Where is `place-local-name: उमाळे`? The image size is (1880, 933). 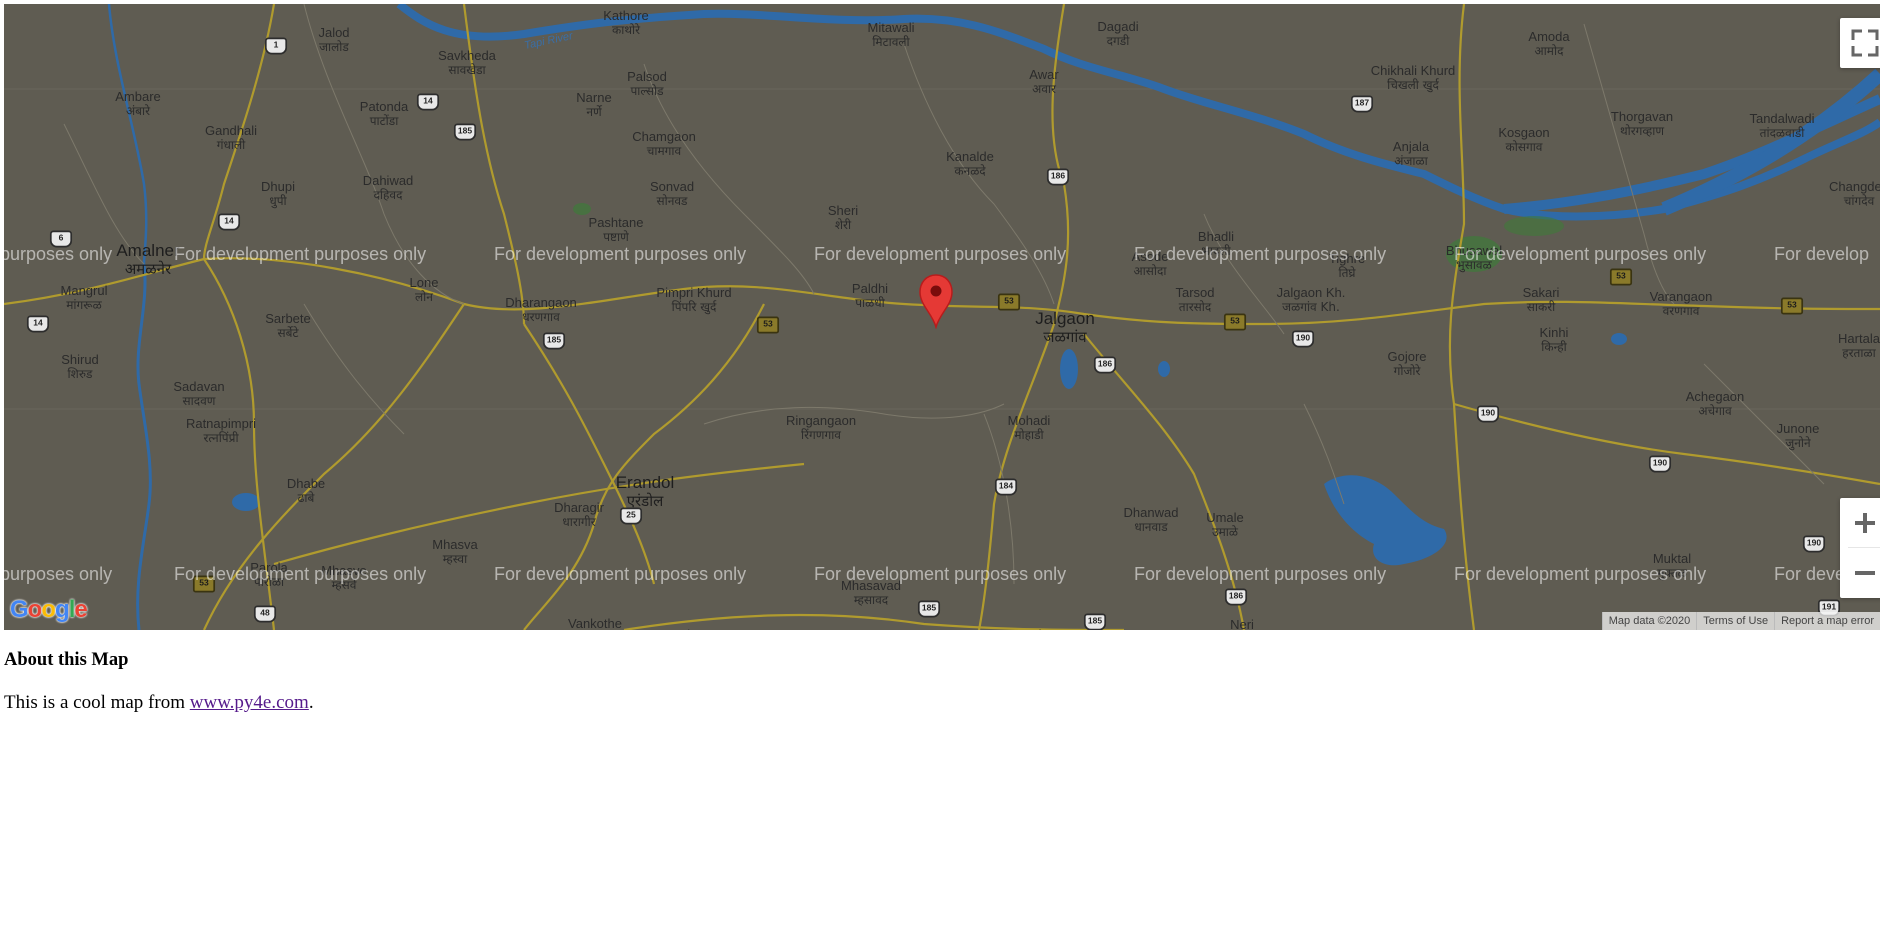 place-local-name: उमाळे is located at coordinates (1225, 532).